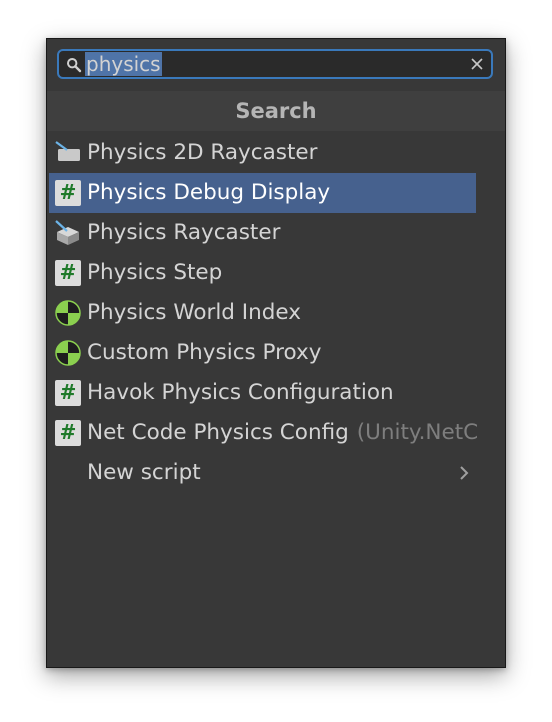  I want to click on item-label: Physics Debug Display, so click(209, 192).